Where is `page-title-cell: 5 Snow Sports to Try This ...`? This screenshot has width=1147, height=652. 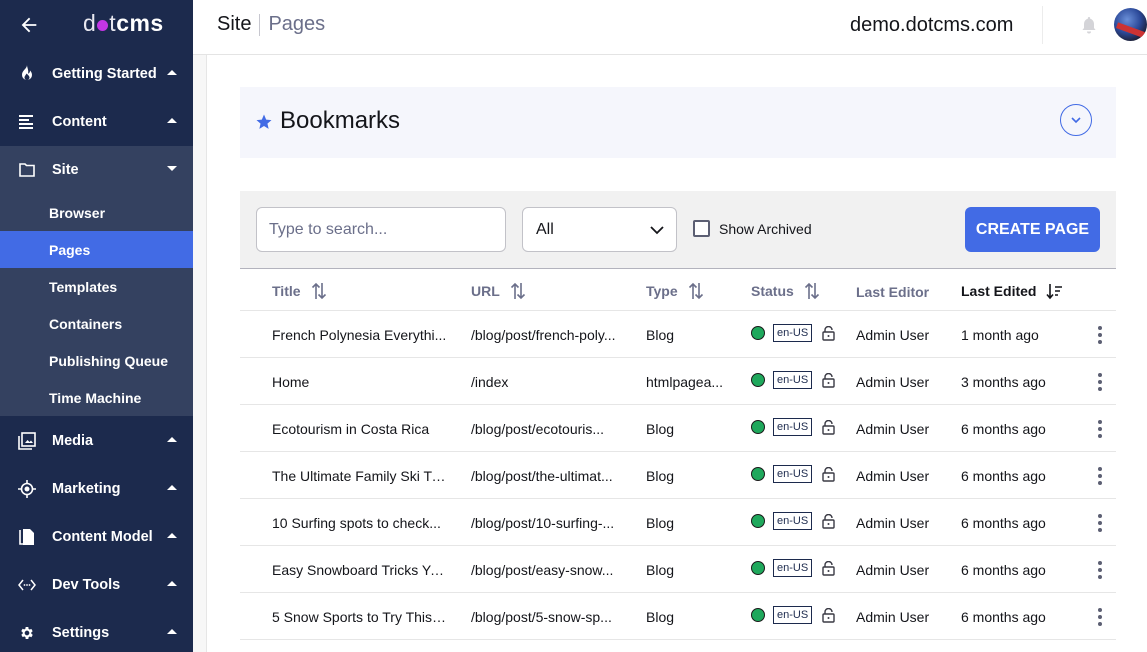
page-title-cell: 5 Snow Sports to Try This ... is located at coordinates (359, 617).